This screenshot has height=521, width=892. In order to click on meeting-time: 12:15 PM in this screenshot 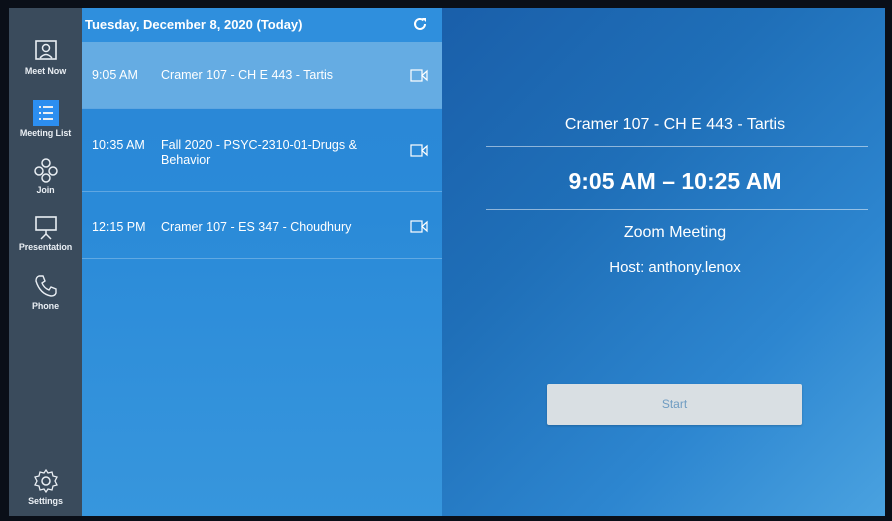, I will do `click(119, 227)`.